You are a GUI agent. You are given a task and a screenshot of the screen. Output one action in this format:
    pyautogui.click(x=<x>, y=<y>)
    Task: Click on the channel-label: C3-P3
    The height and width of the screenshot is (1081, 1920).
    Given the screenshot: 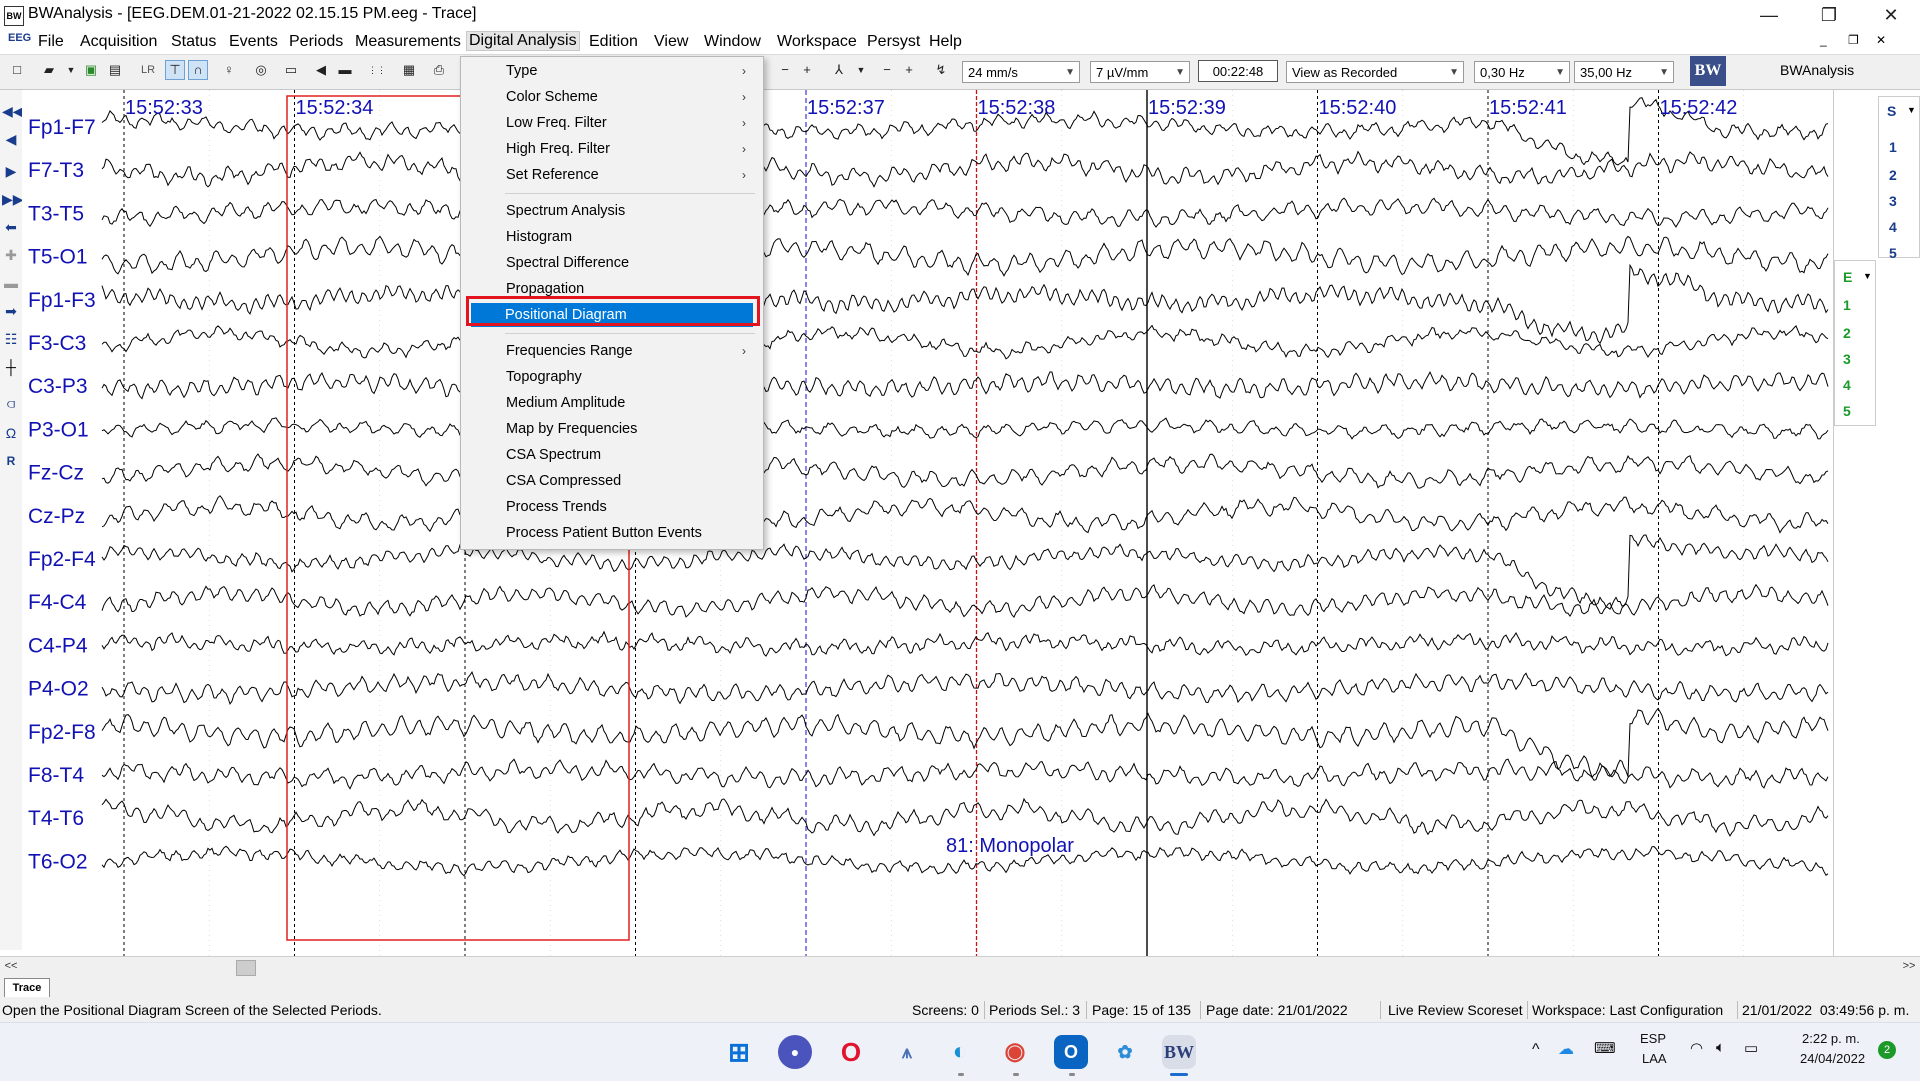 What is the action you would take?
    pyautogui.click(x=58, y=386)
    